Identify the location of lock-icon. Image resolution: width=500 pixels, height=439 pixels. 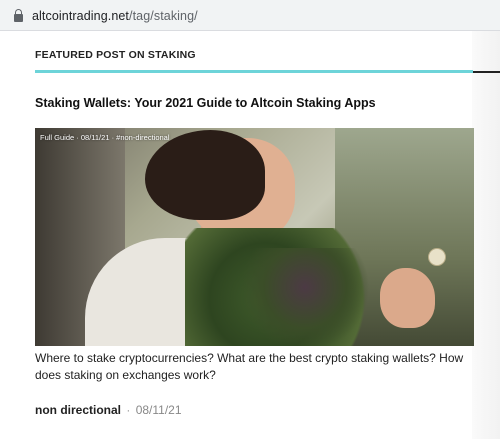
(19, 16).